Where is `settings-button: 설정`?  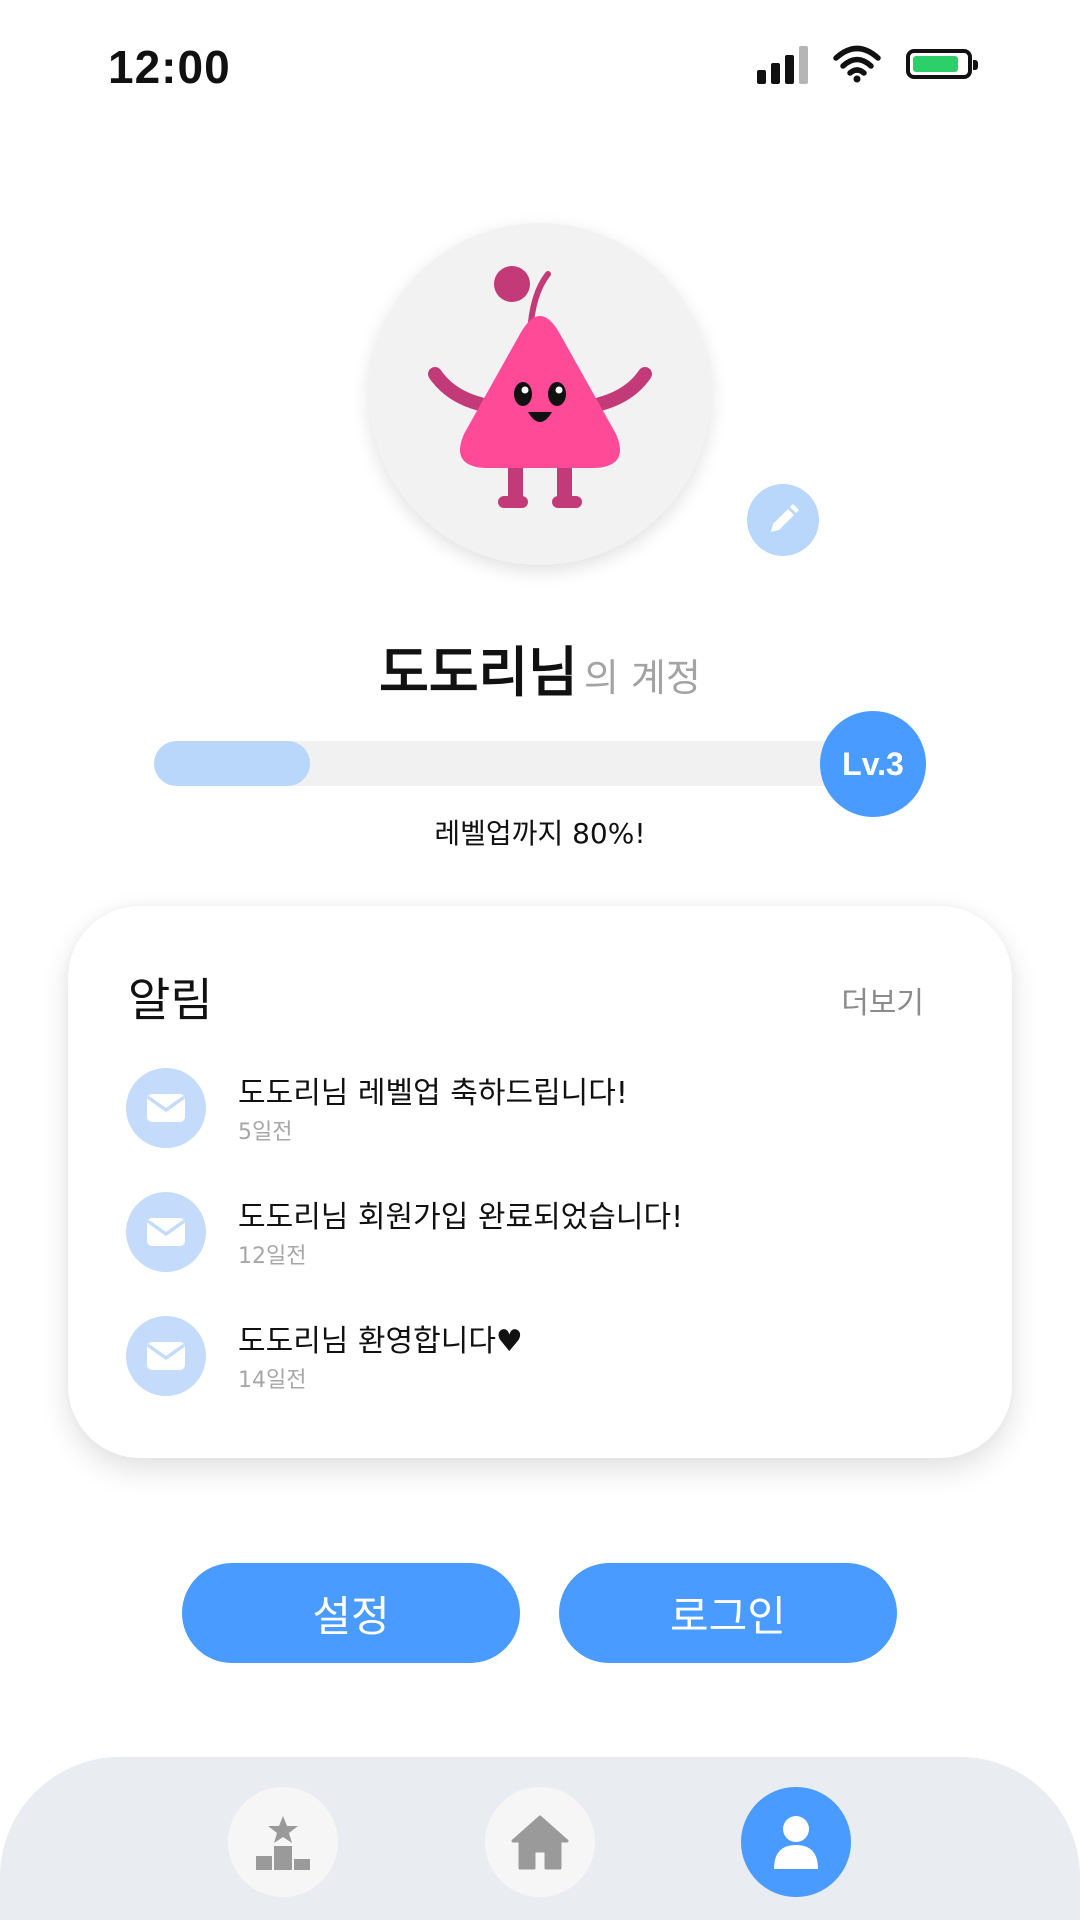
settings-button: 설정 is located at coordinates (351, 1613).